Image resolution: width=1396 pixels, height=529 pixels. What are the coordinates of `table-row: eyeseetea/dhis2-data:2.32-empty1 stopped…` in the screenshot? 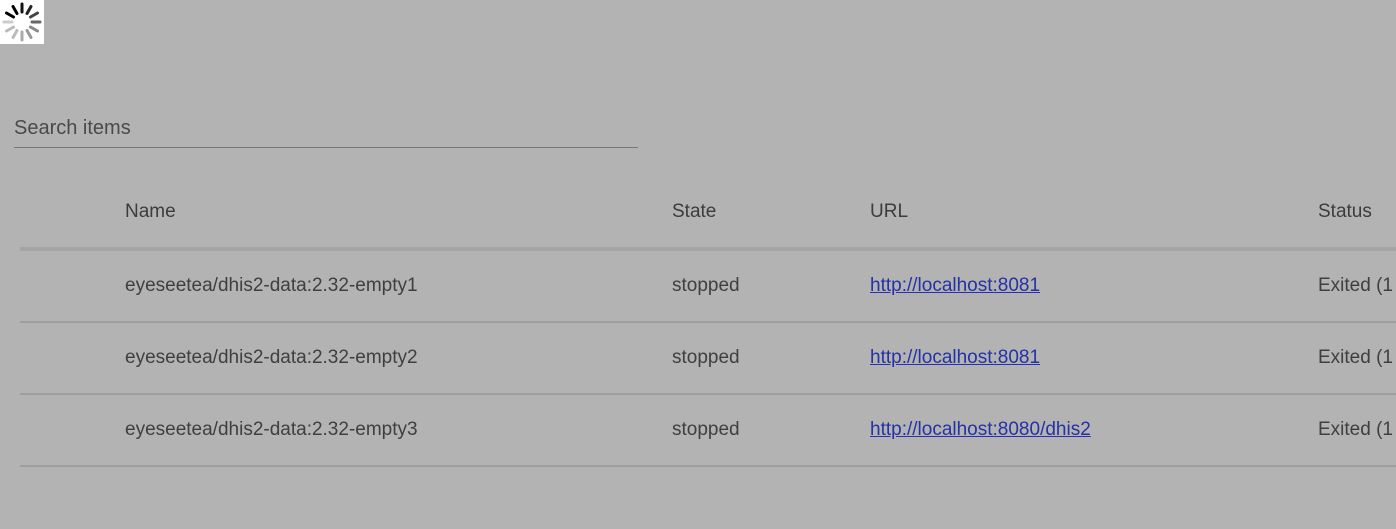 It's located at (708, 287).